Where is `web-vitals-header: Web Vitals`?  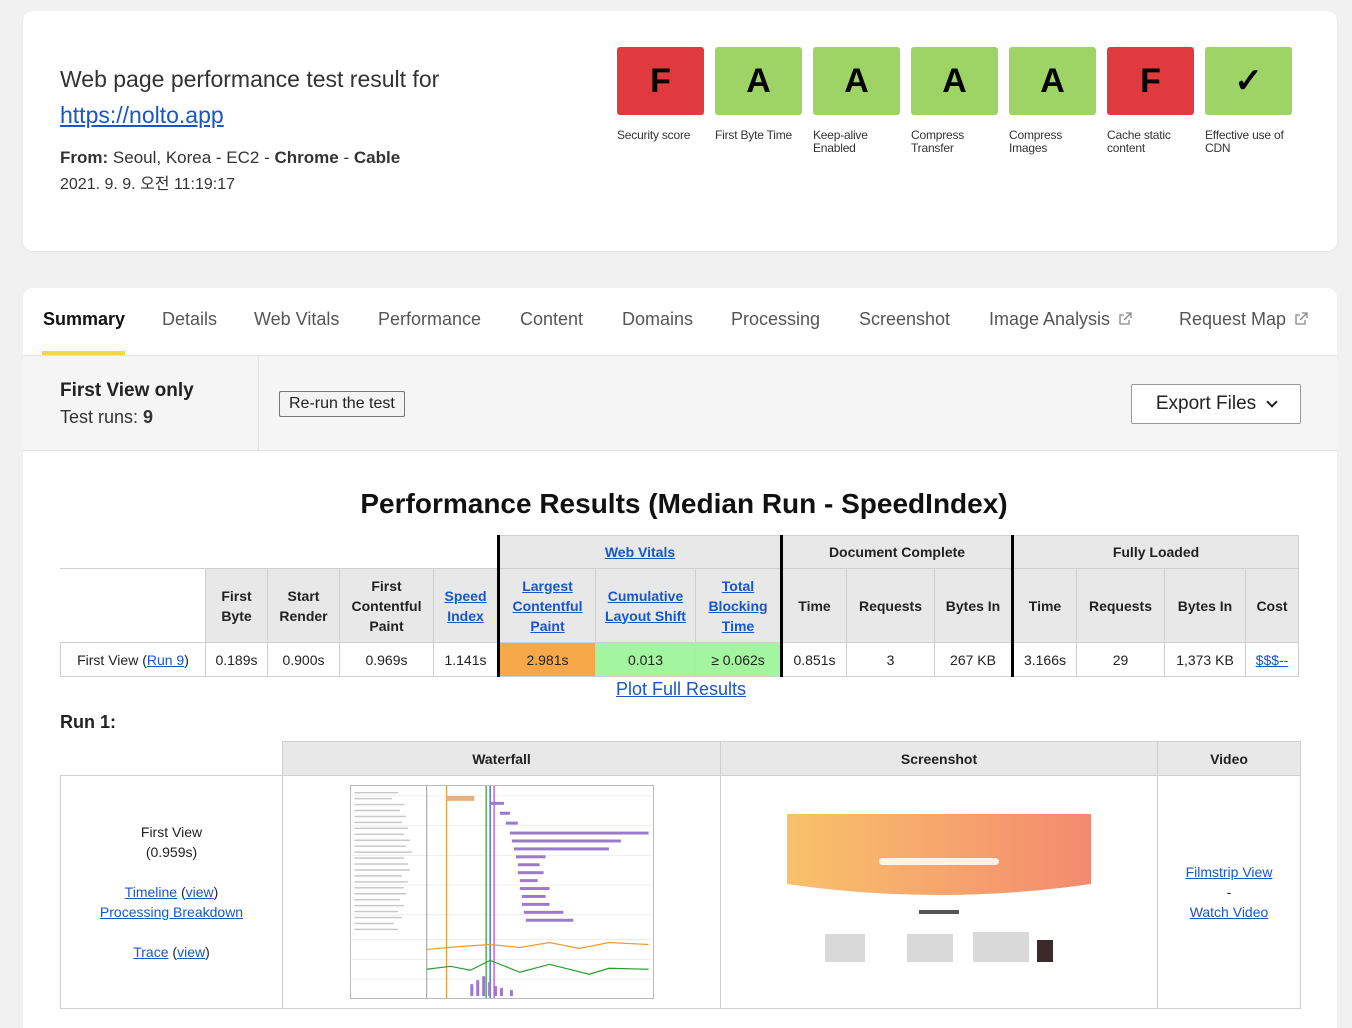 web-vitals-header: Web Vitals is located at coordinates (639, 552).